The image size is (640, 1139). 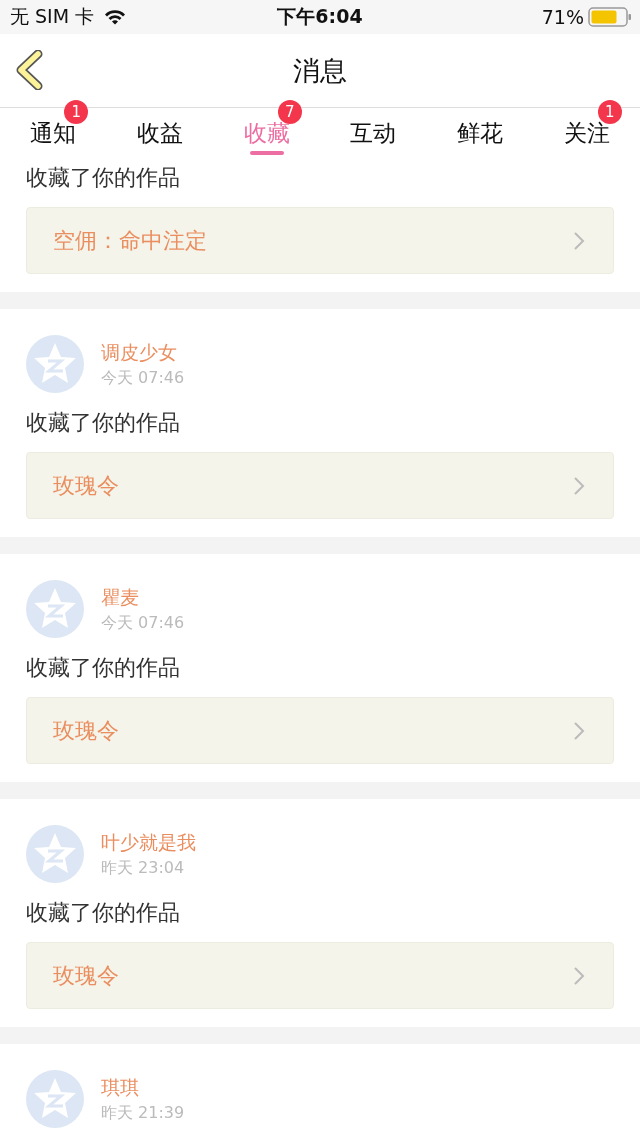 I want to click on user-name: 瞿麦, so click(x=143, y=597).